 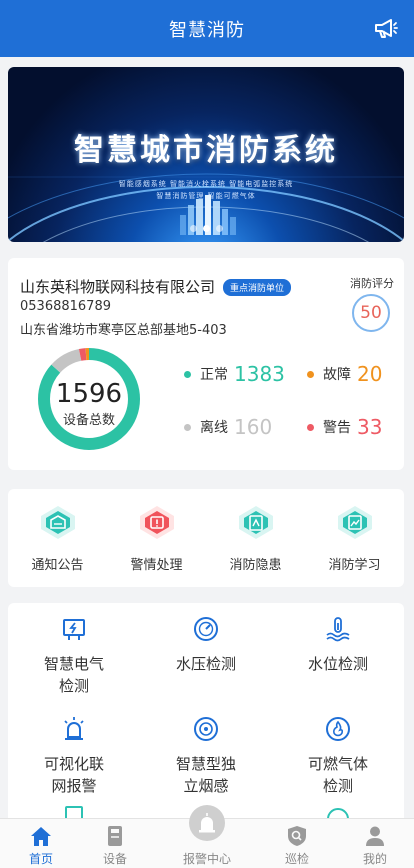 I want to click on stat-warning: 警告 33, so click(x=344, y=427).